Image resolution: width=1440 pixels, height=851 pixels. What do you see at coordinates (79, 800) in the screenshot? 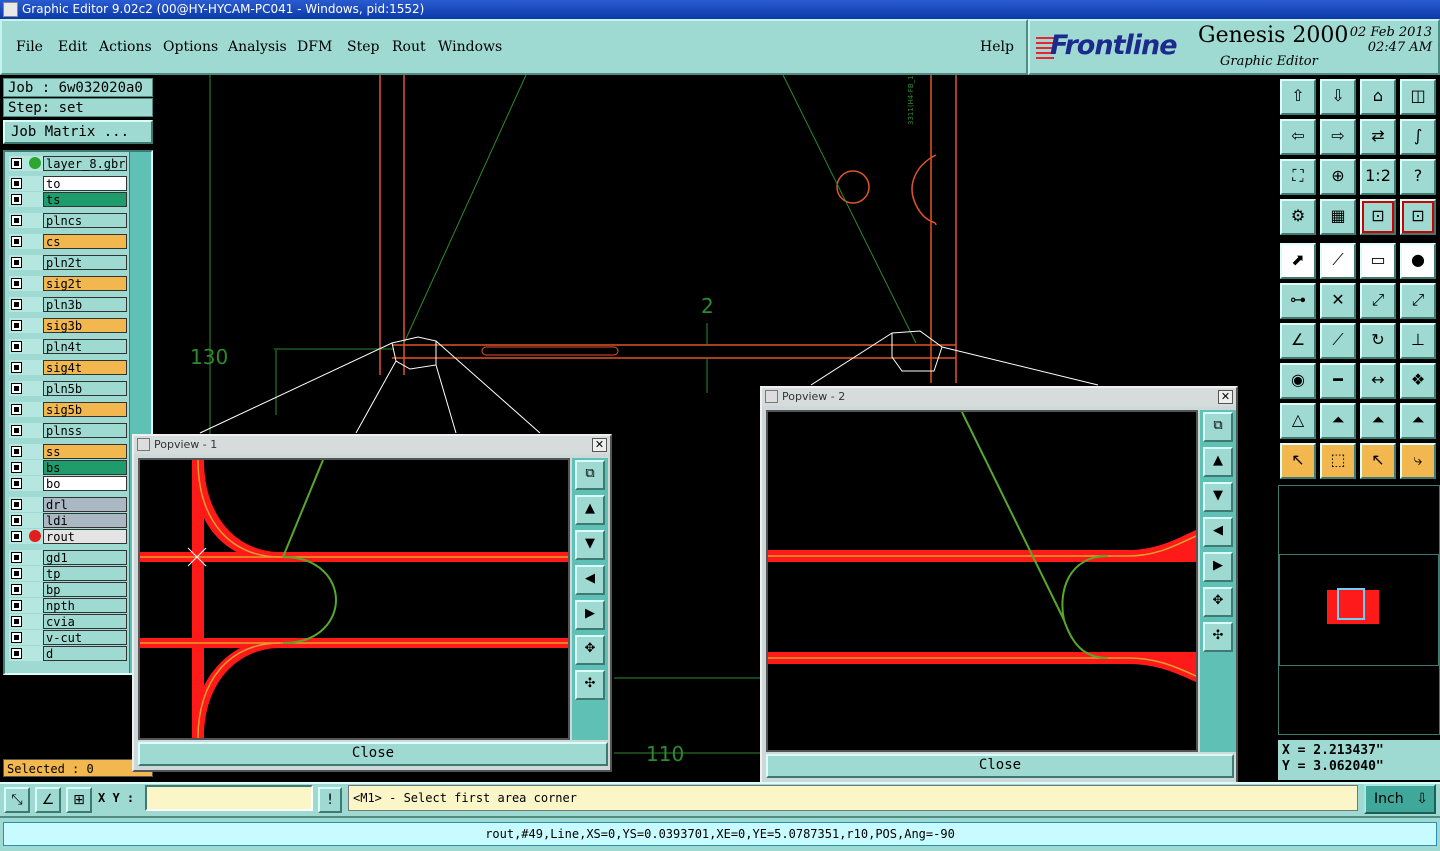
I see `grid-snap-icon: ⊞` at bounding box center [79, 800].